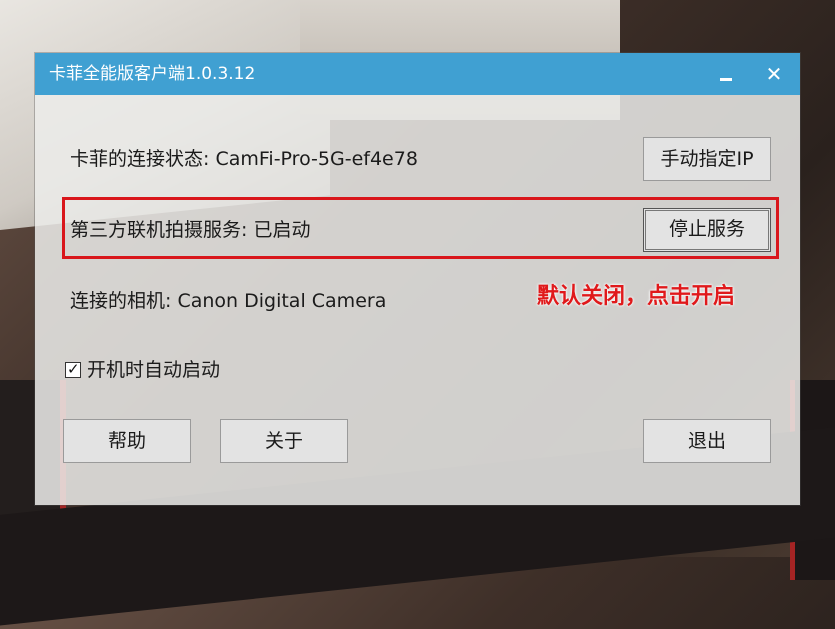  Describe the element at coordinates (420, 228) in the screenshot. I see `highlight-box` at that location.